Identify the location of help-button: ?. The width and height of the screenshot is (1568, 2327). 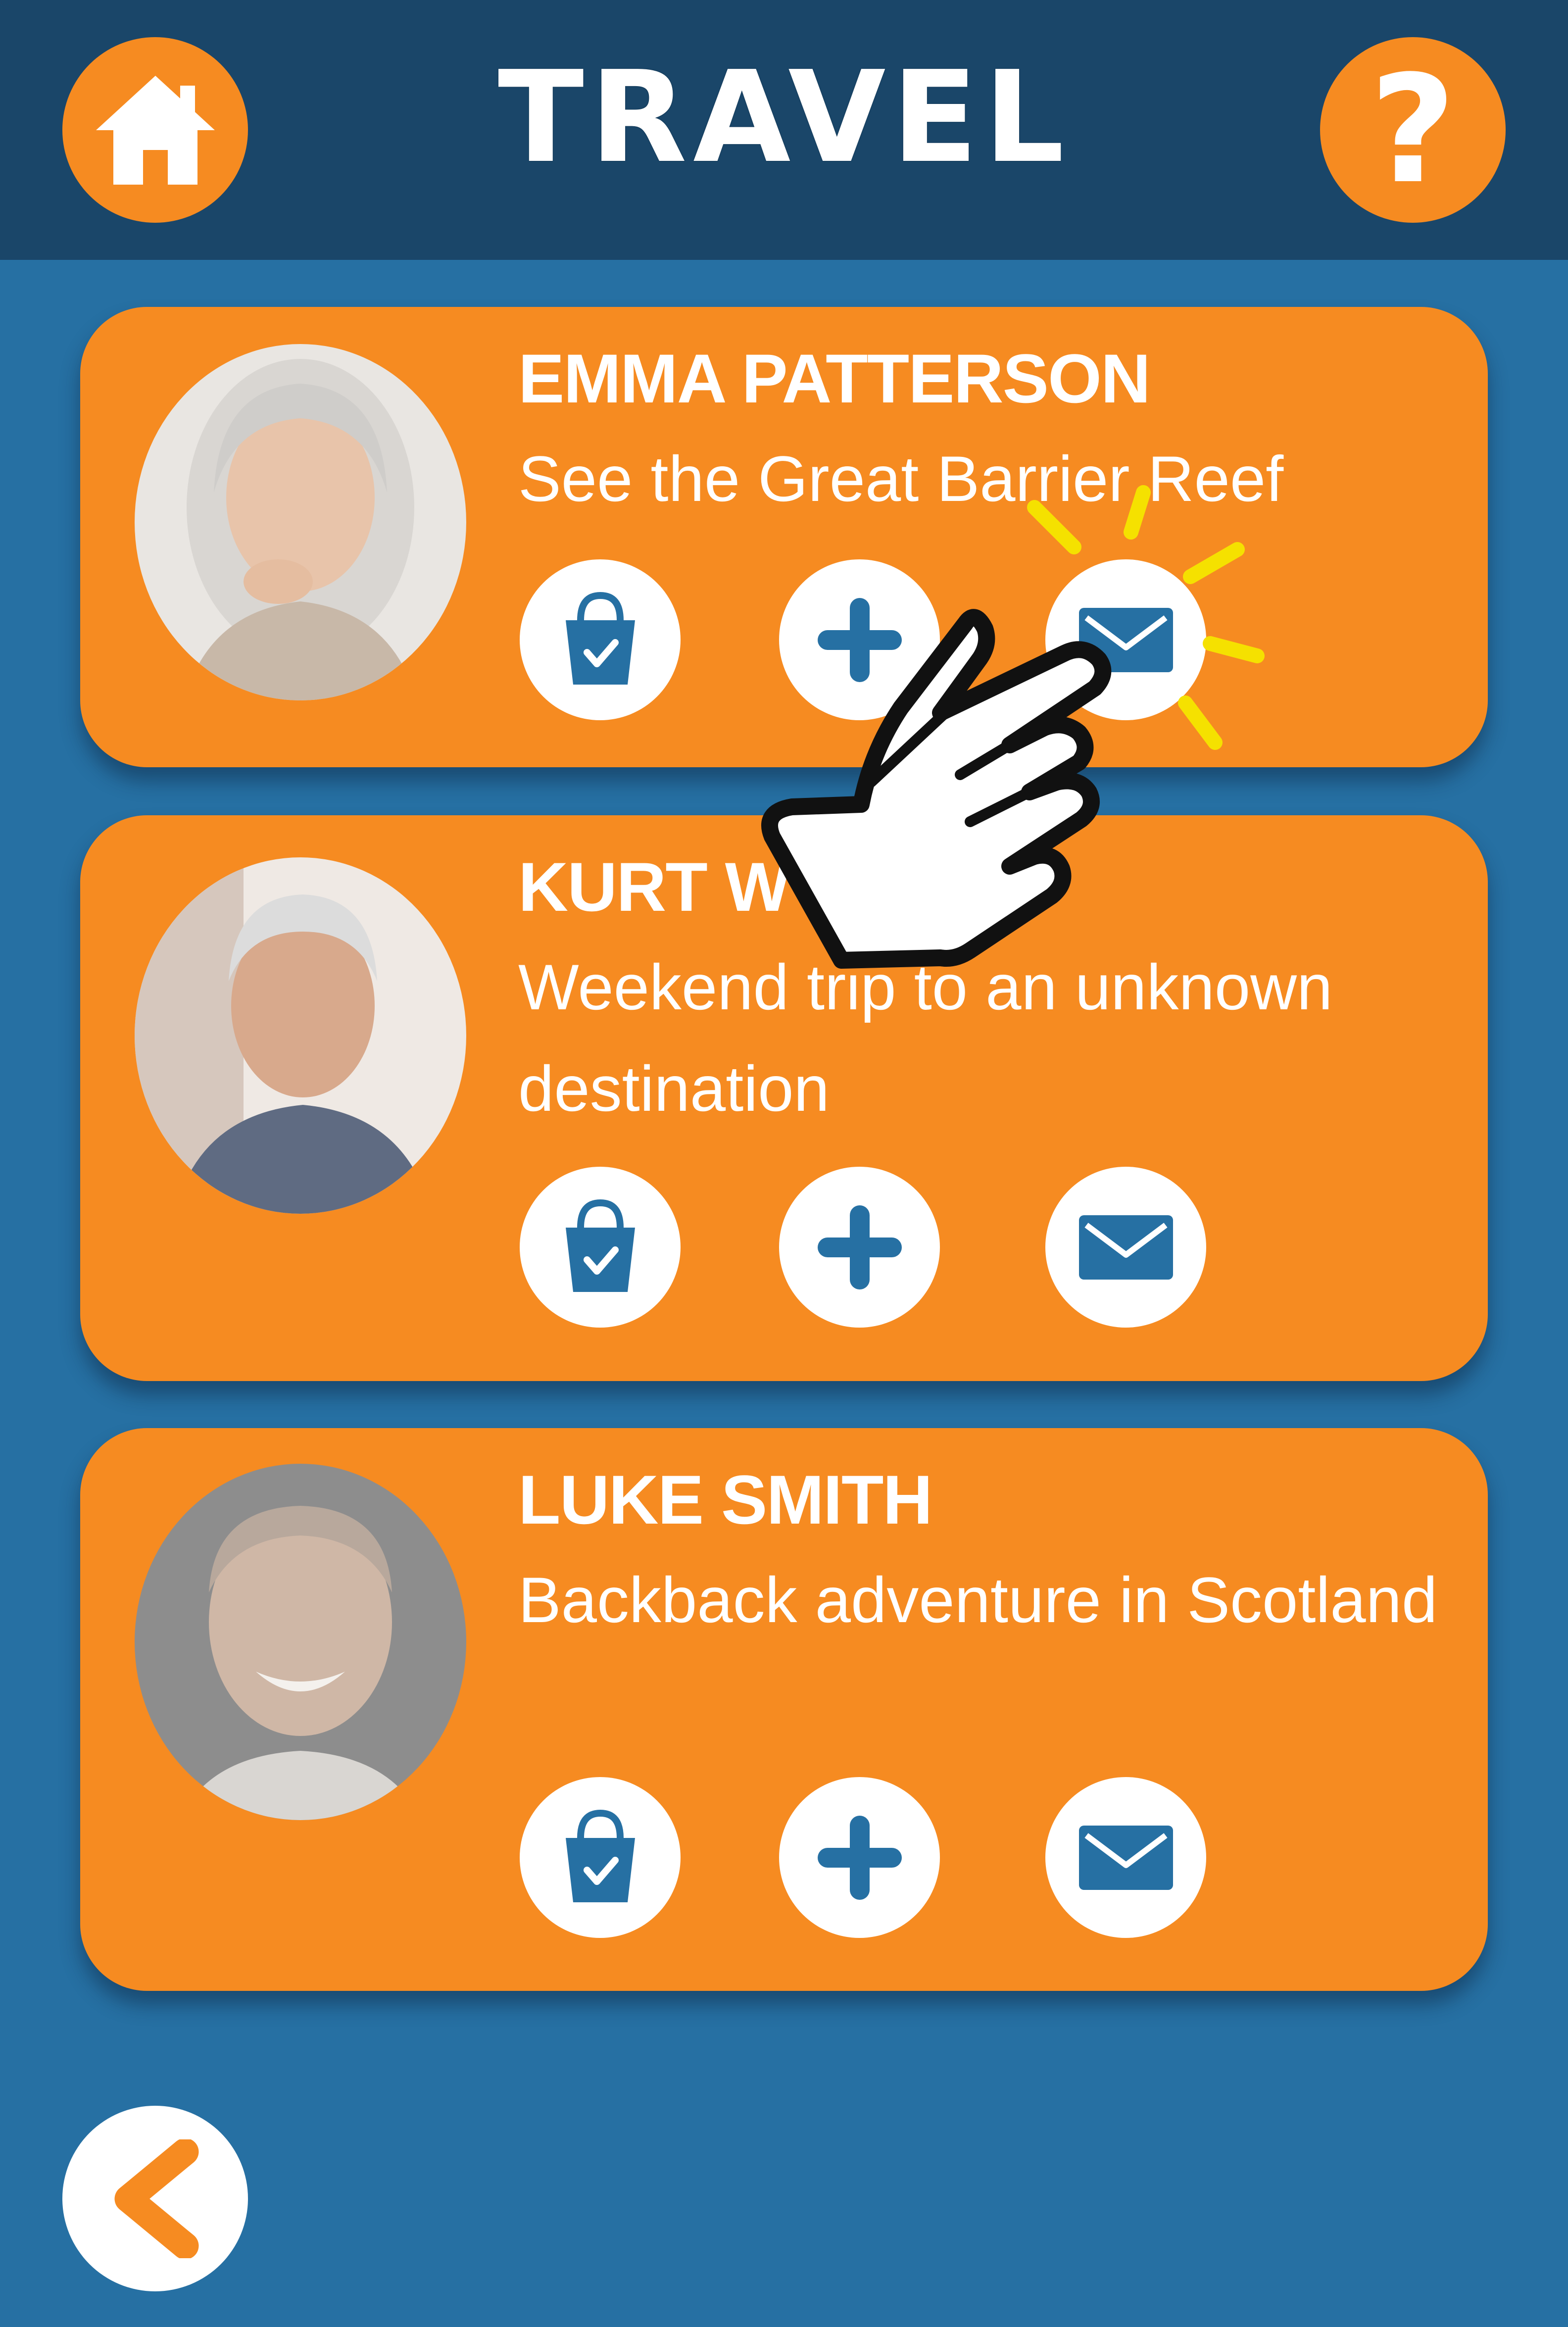
(1413, 130).